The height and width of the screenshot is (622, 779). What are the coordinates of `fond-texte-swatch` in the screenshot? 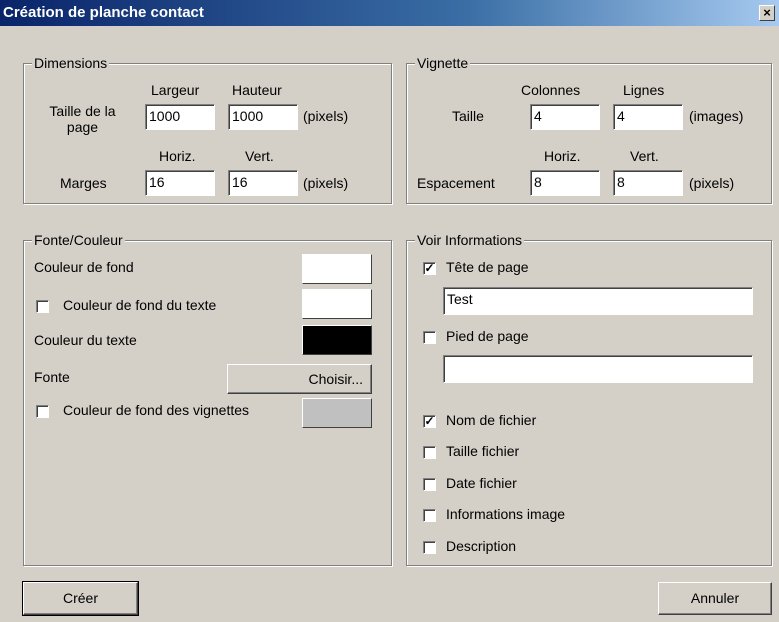 It's located at (337, 304).